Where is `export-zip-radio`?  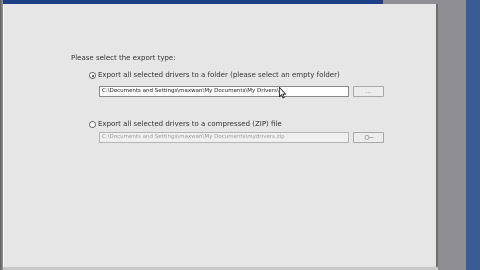
export-zip-radio is located at coordinates (92, 124).